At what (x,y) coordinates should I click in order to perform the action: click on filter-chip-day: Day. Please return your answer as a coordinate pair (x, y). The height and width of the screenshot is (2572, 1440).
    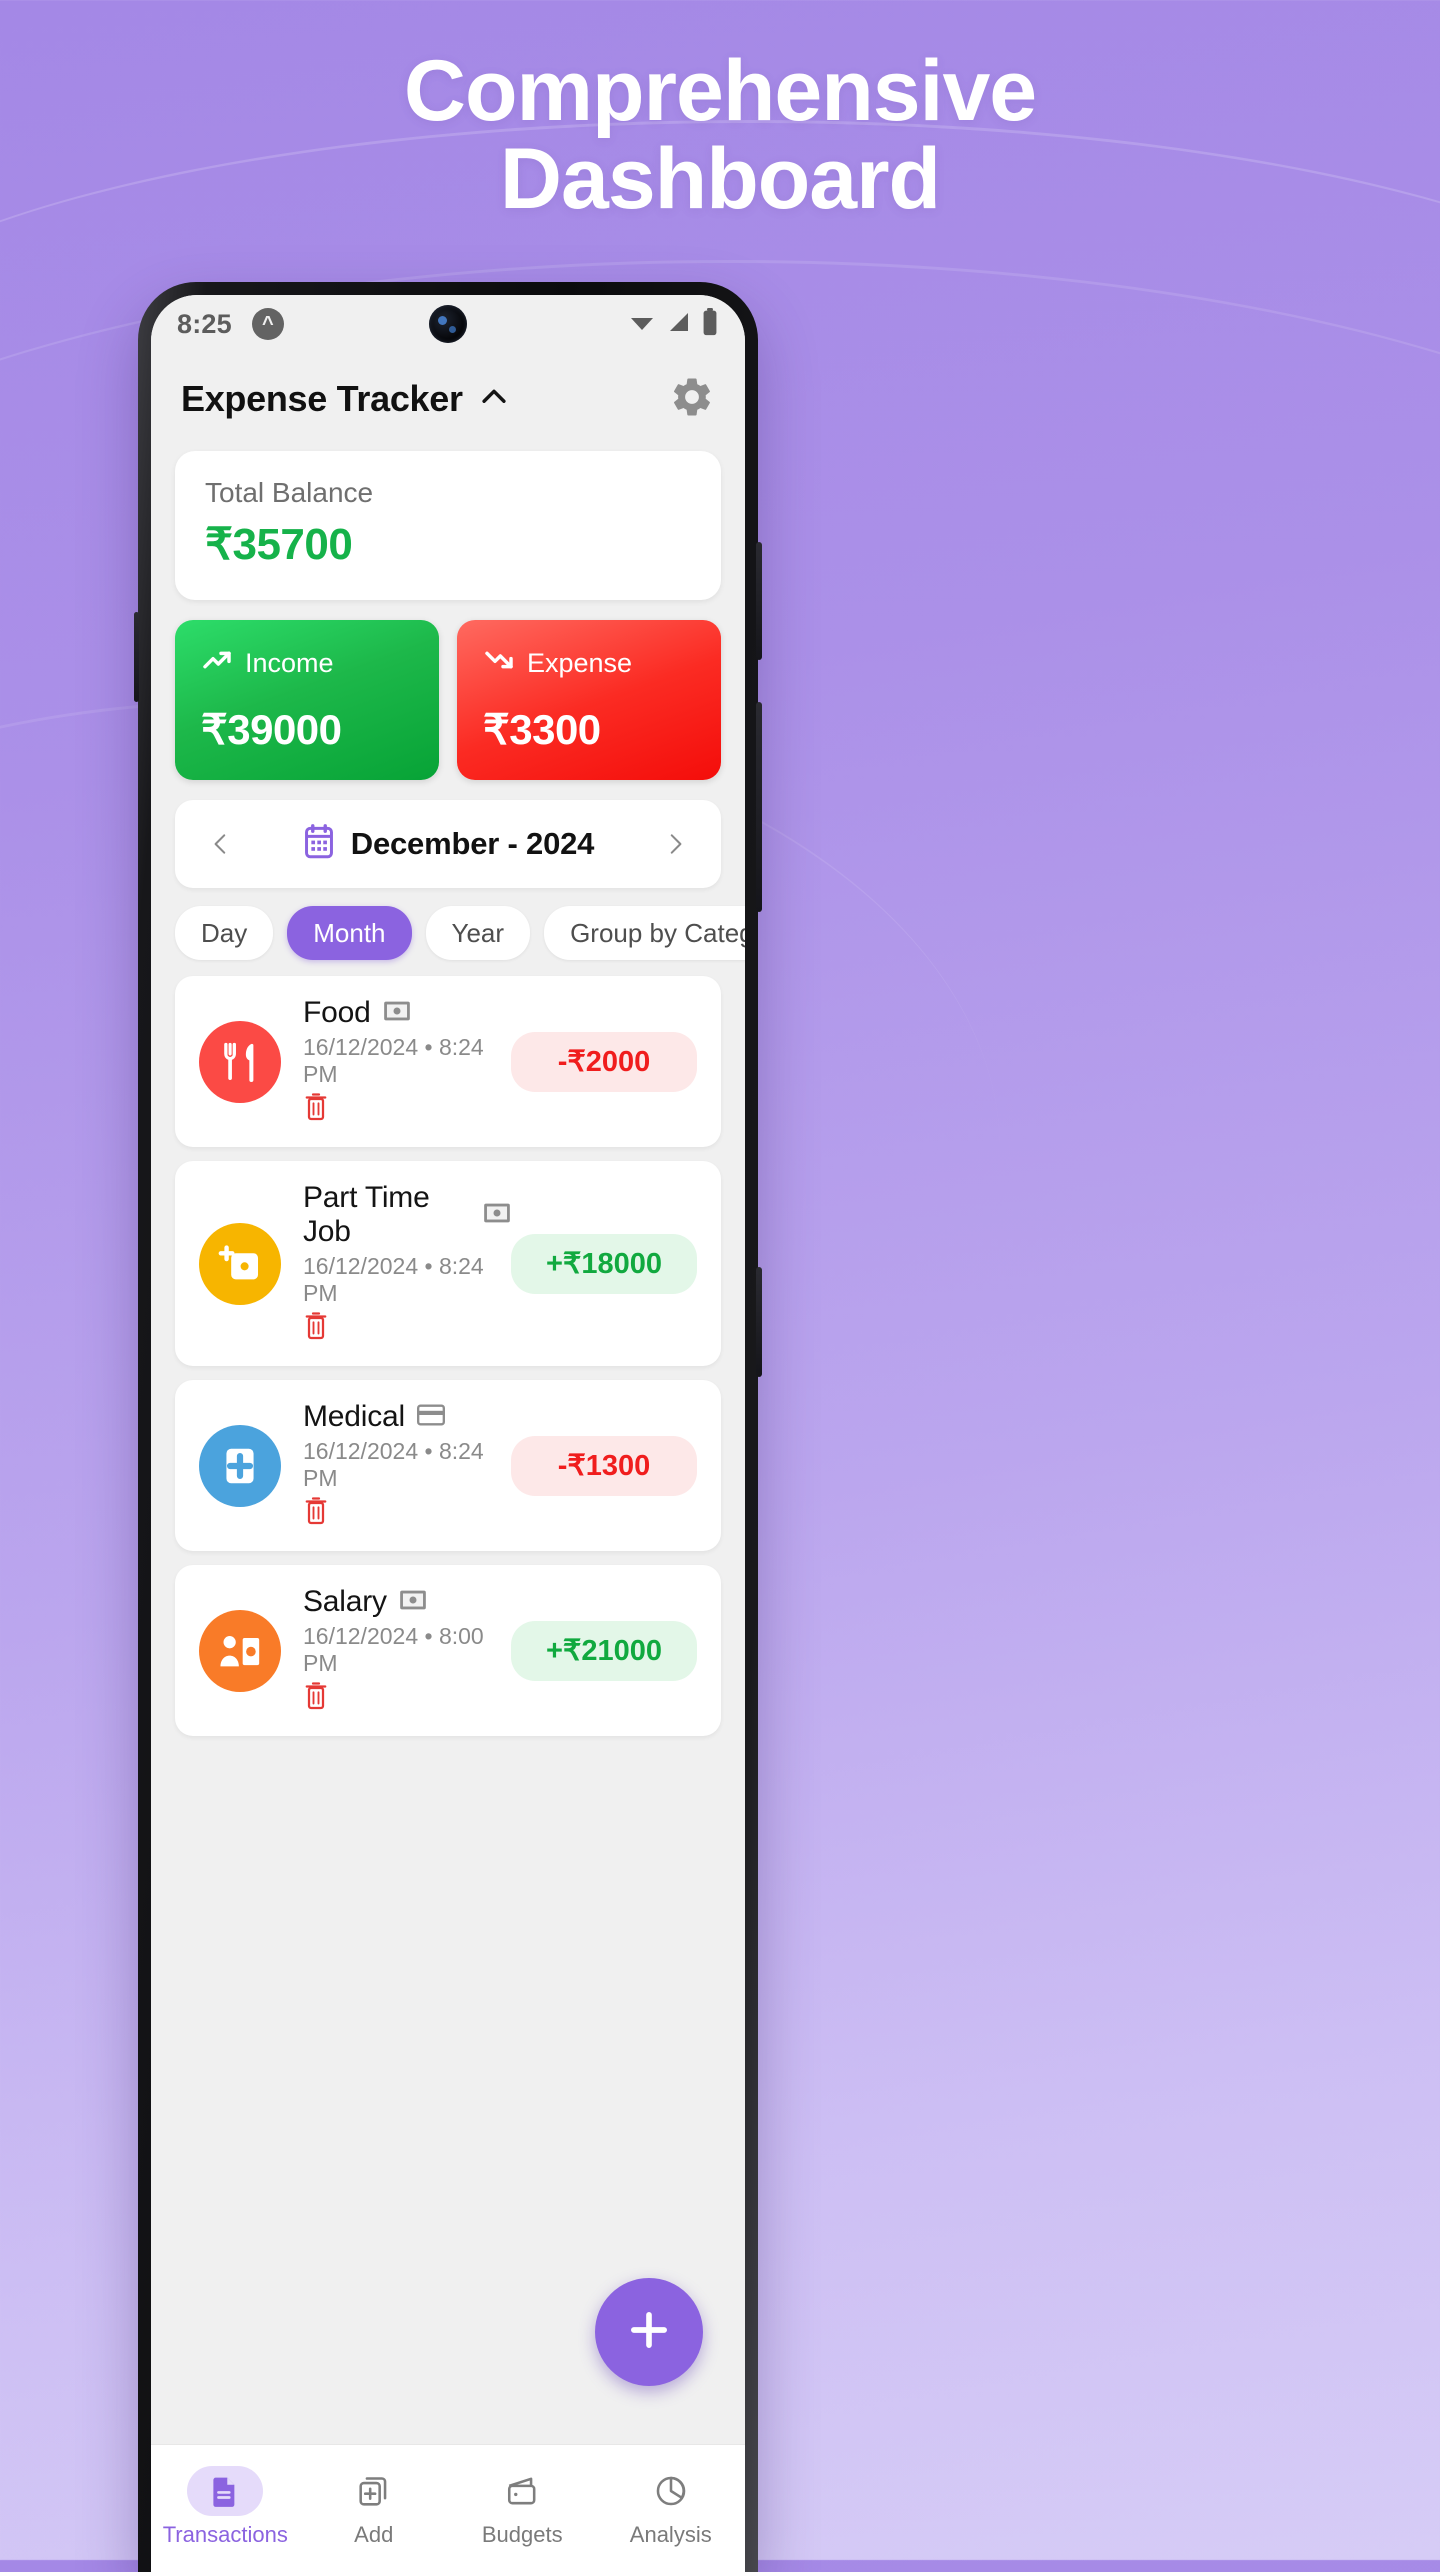
    Looking at the image, I should click on (224, 933).